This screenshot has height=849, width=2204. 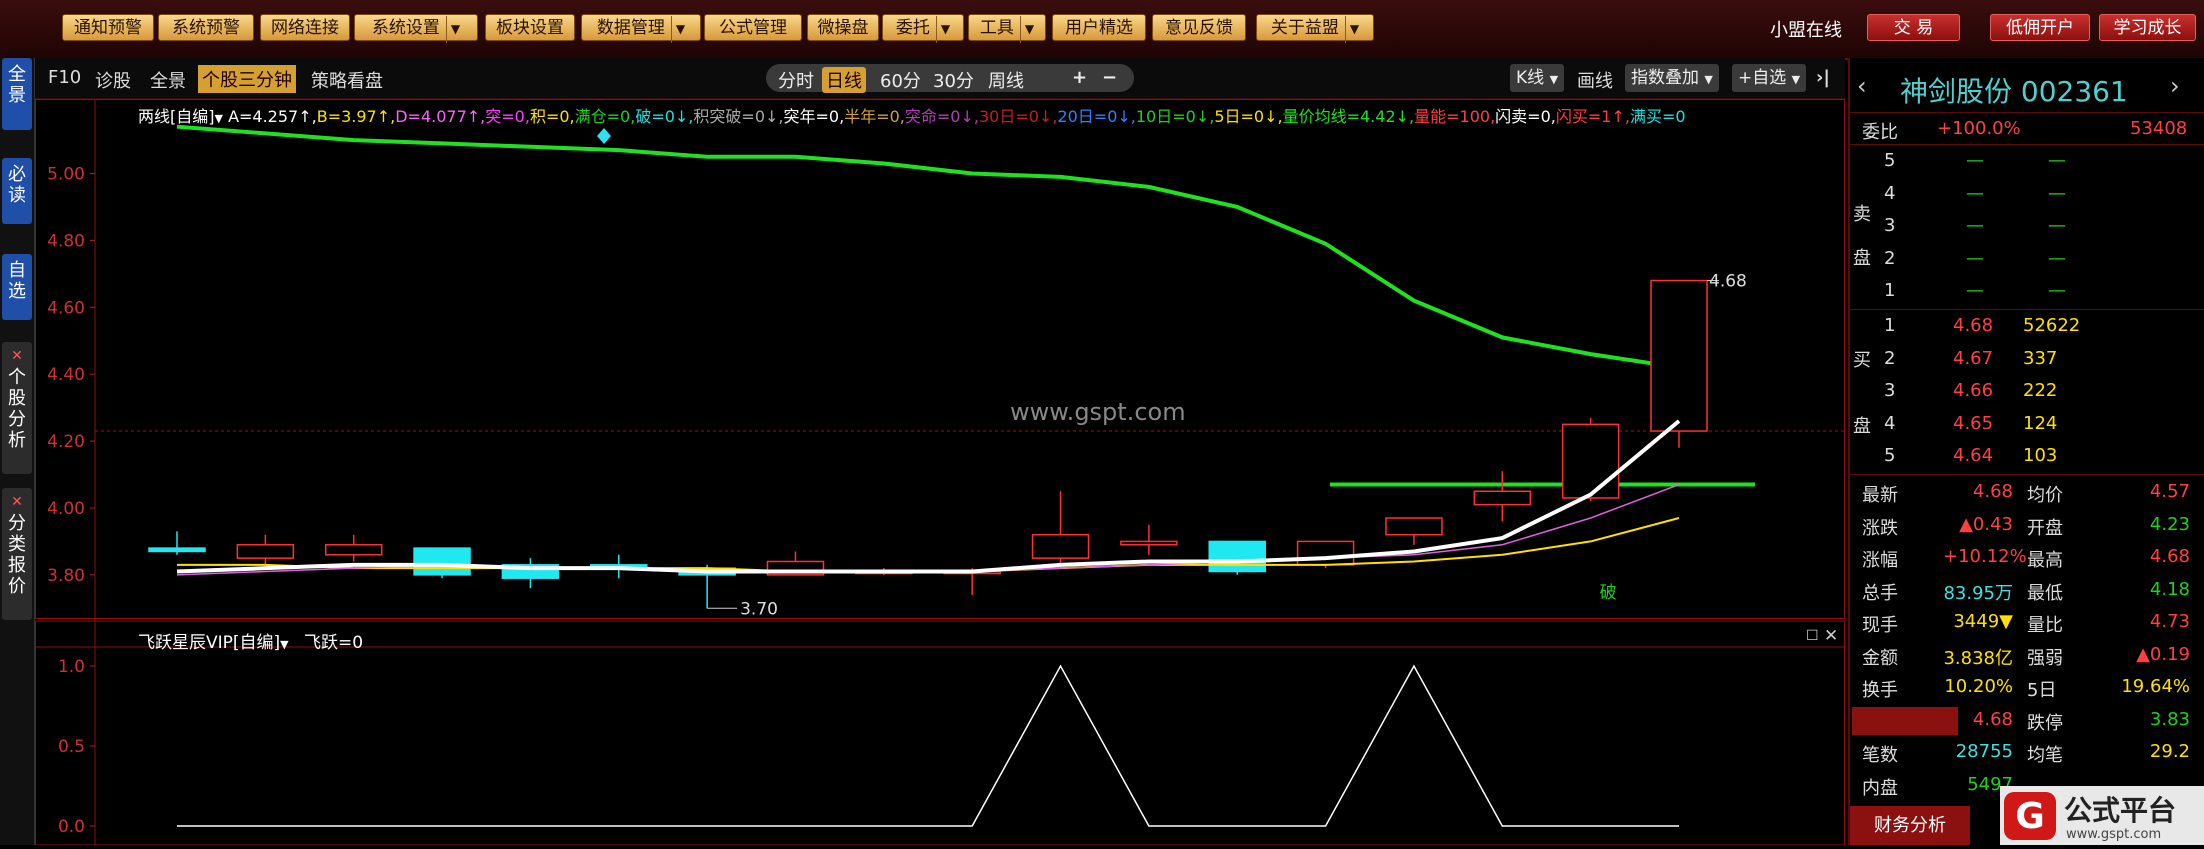 What do you see at coordinates (1890, 358) in the screenshot?
I see `buy-level: 2` at bounding box center [1890, 358].